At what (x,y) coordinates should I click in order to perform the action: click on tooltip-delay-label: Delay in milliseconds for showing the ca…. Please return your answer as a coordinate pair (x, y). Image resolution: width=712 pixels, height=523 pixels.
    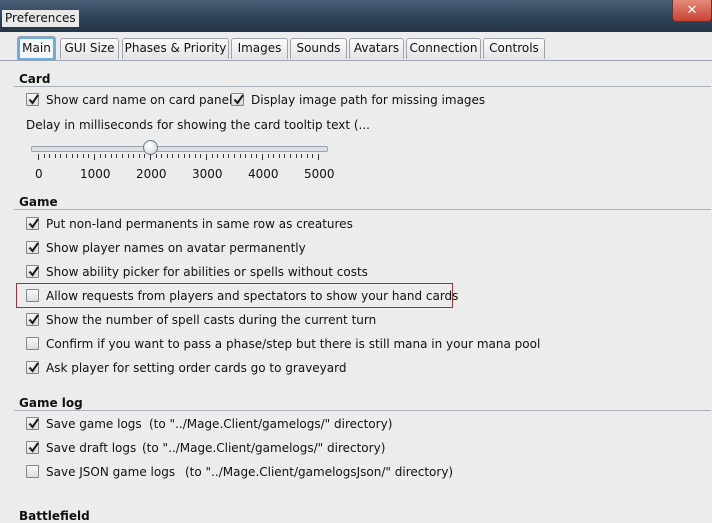
    Looking at the image, I should click on (198, 125).